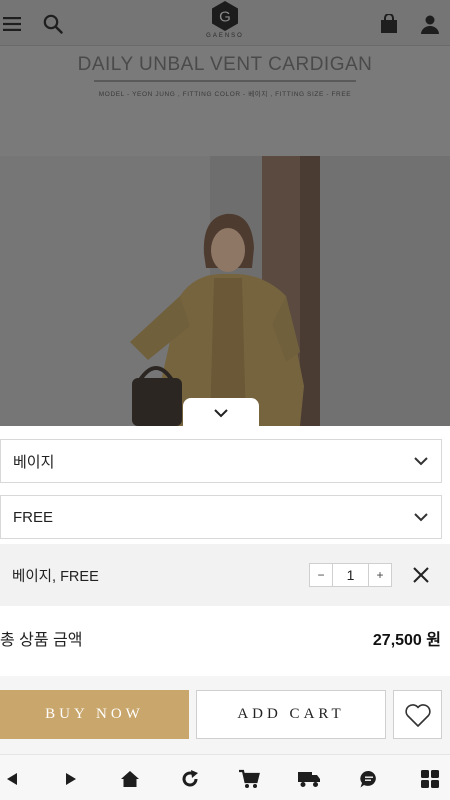 The image size is (450, 800). Describe the element at coordinates (12, 779) in the screenshot. I see `back-icon` at that location.